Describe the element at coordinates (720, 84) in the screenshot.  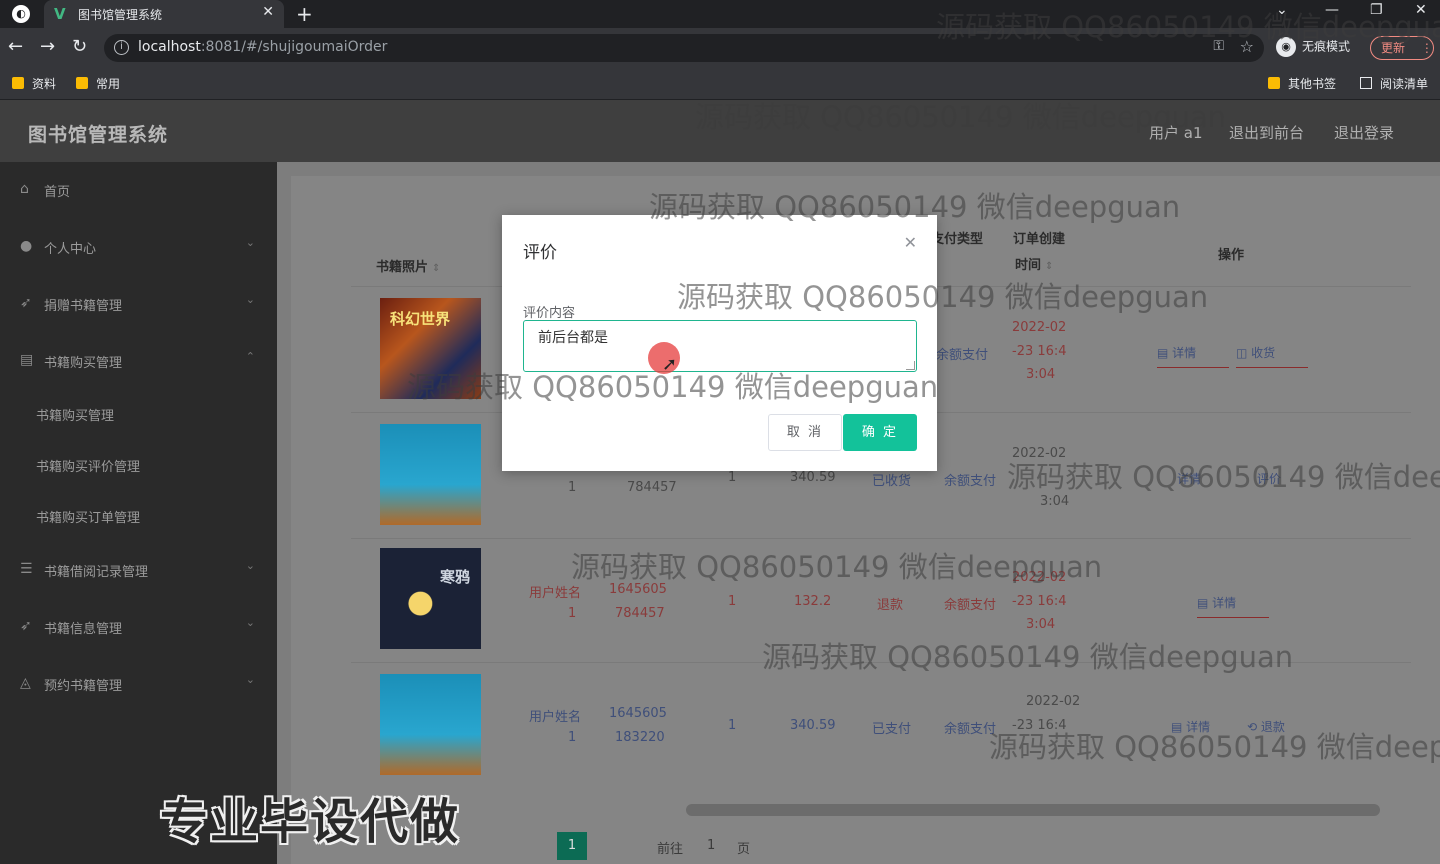
I see `bookmarks-bar: 资料 常用 其他书签 阅读清单` at that location.